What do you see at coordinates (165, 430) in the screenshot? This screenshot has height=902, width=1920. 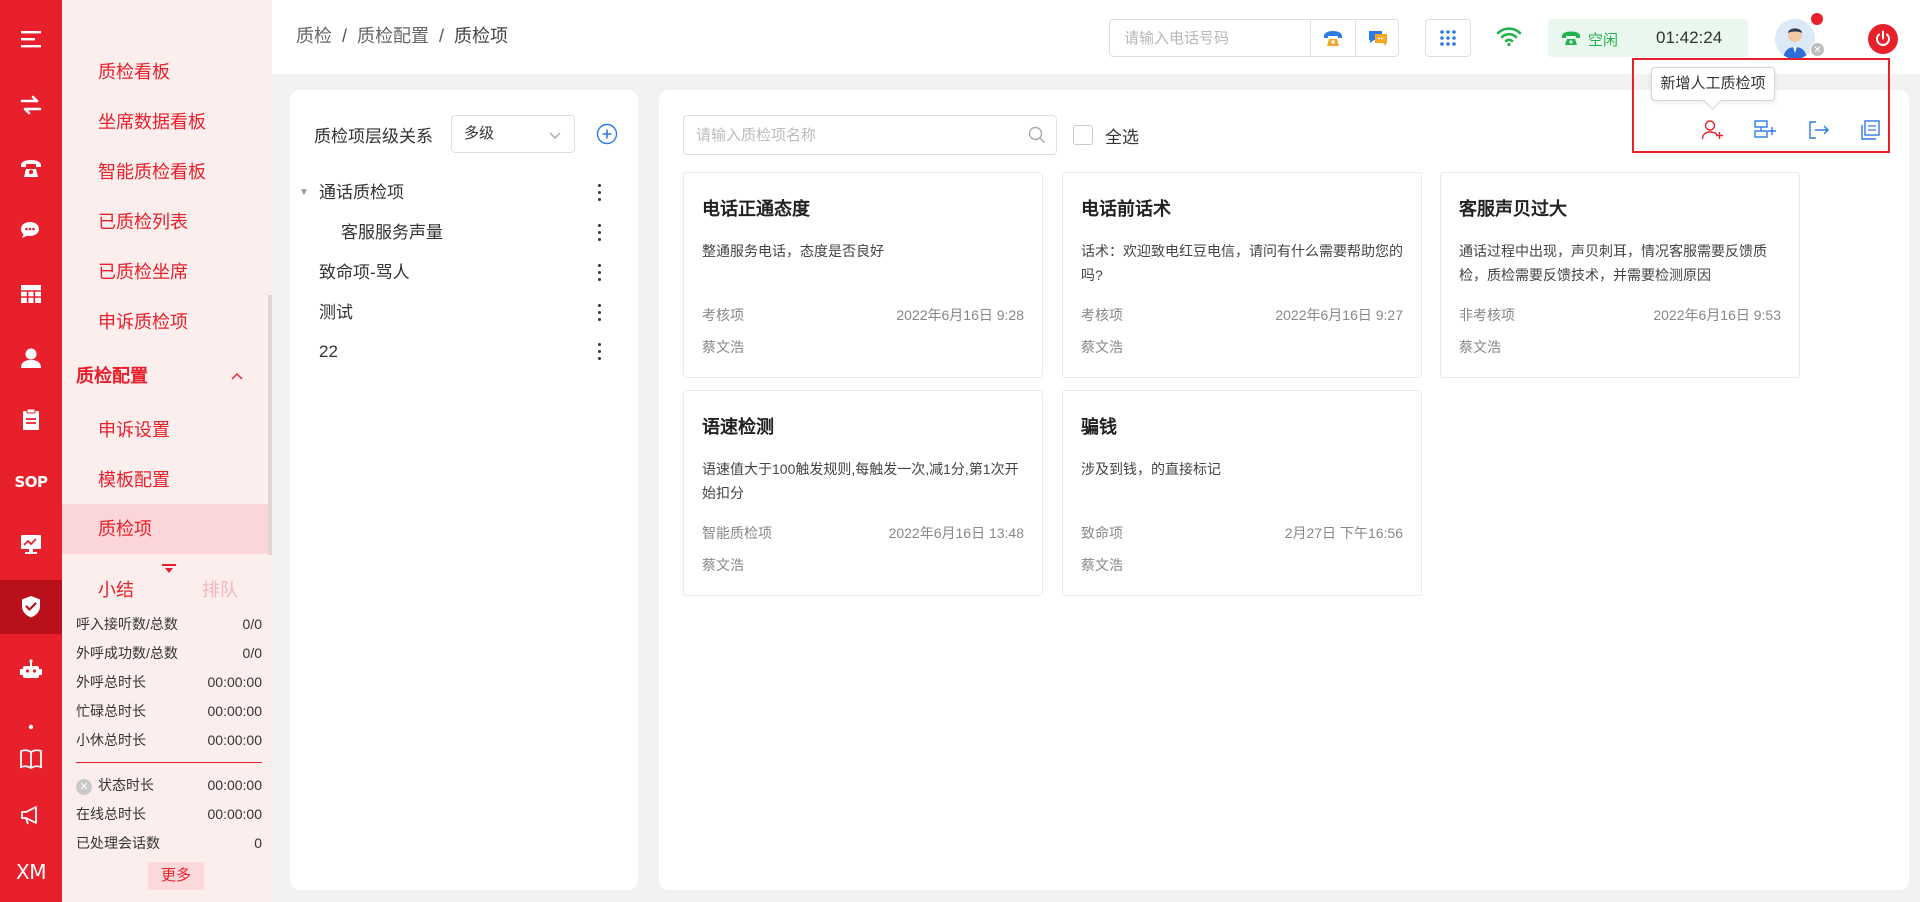 I see `sidebar-item-appeal-settings: 申诉设置` at bounding box center [165, 430].